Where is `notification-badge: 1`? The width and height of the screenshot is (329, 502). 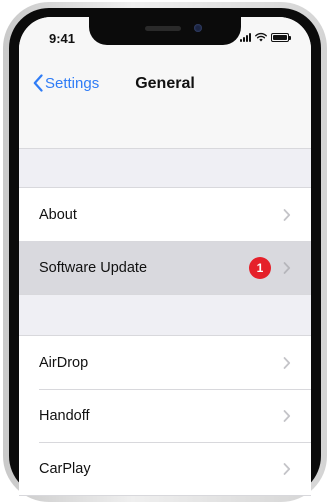 notification-badge: 1 is located at coordinates (260, 267).